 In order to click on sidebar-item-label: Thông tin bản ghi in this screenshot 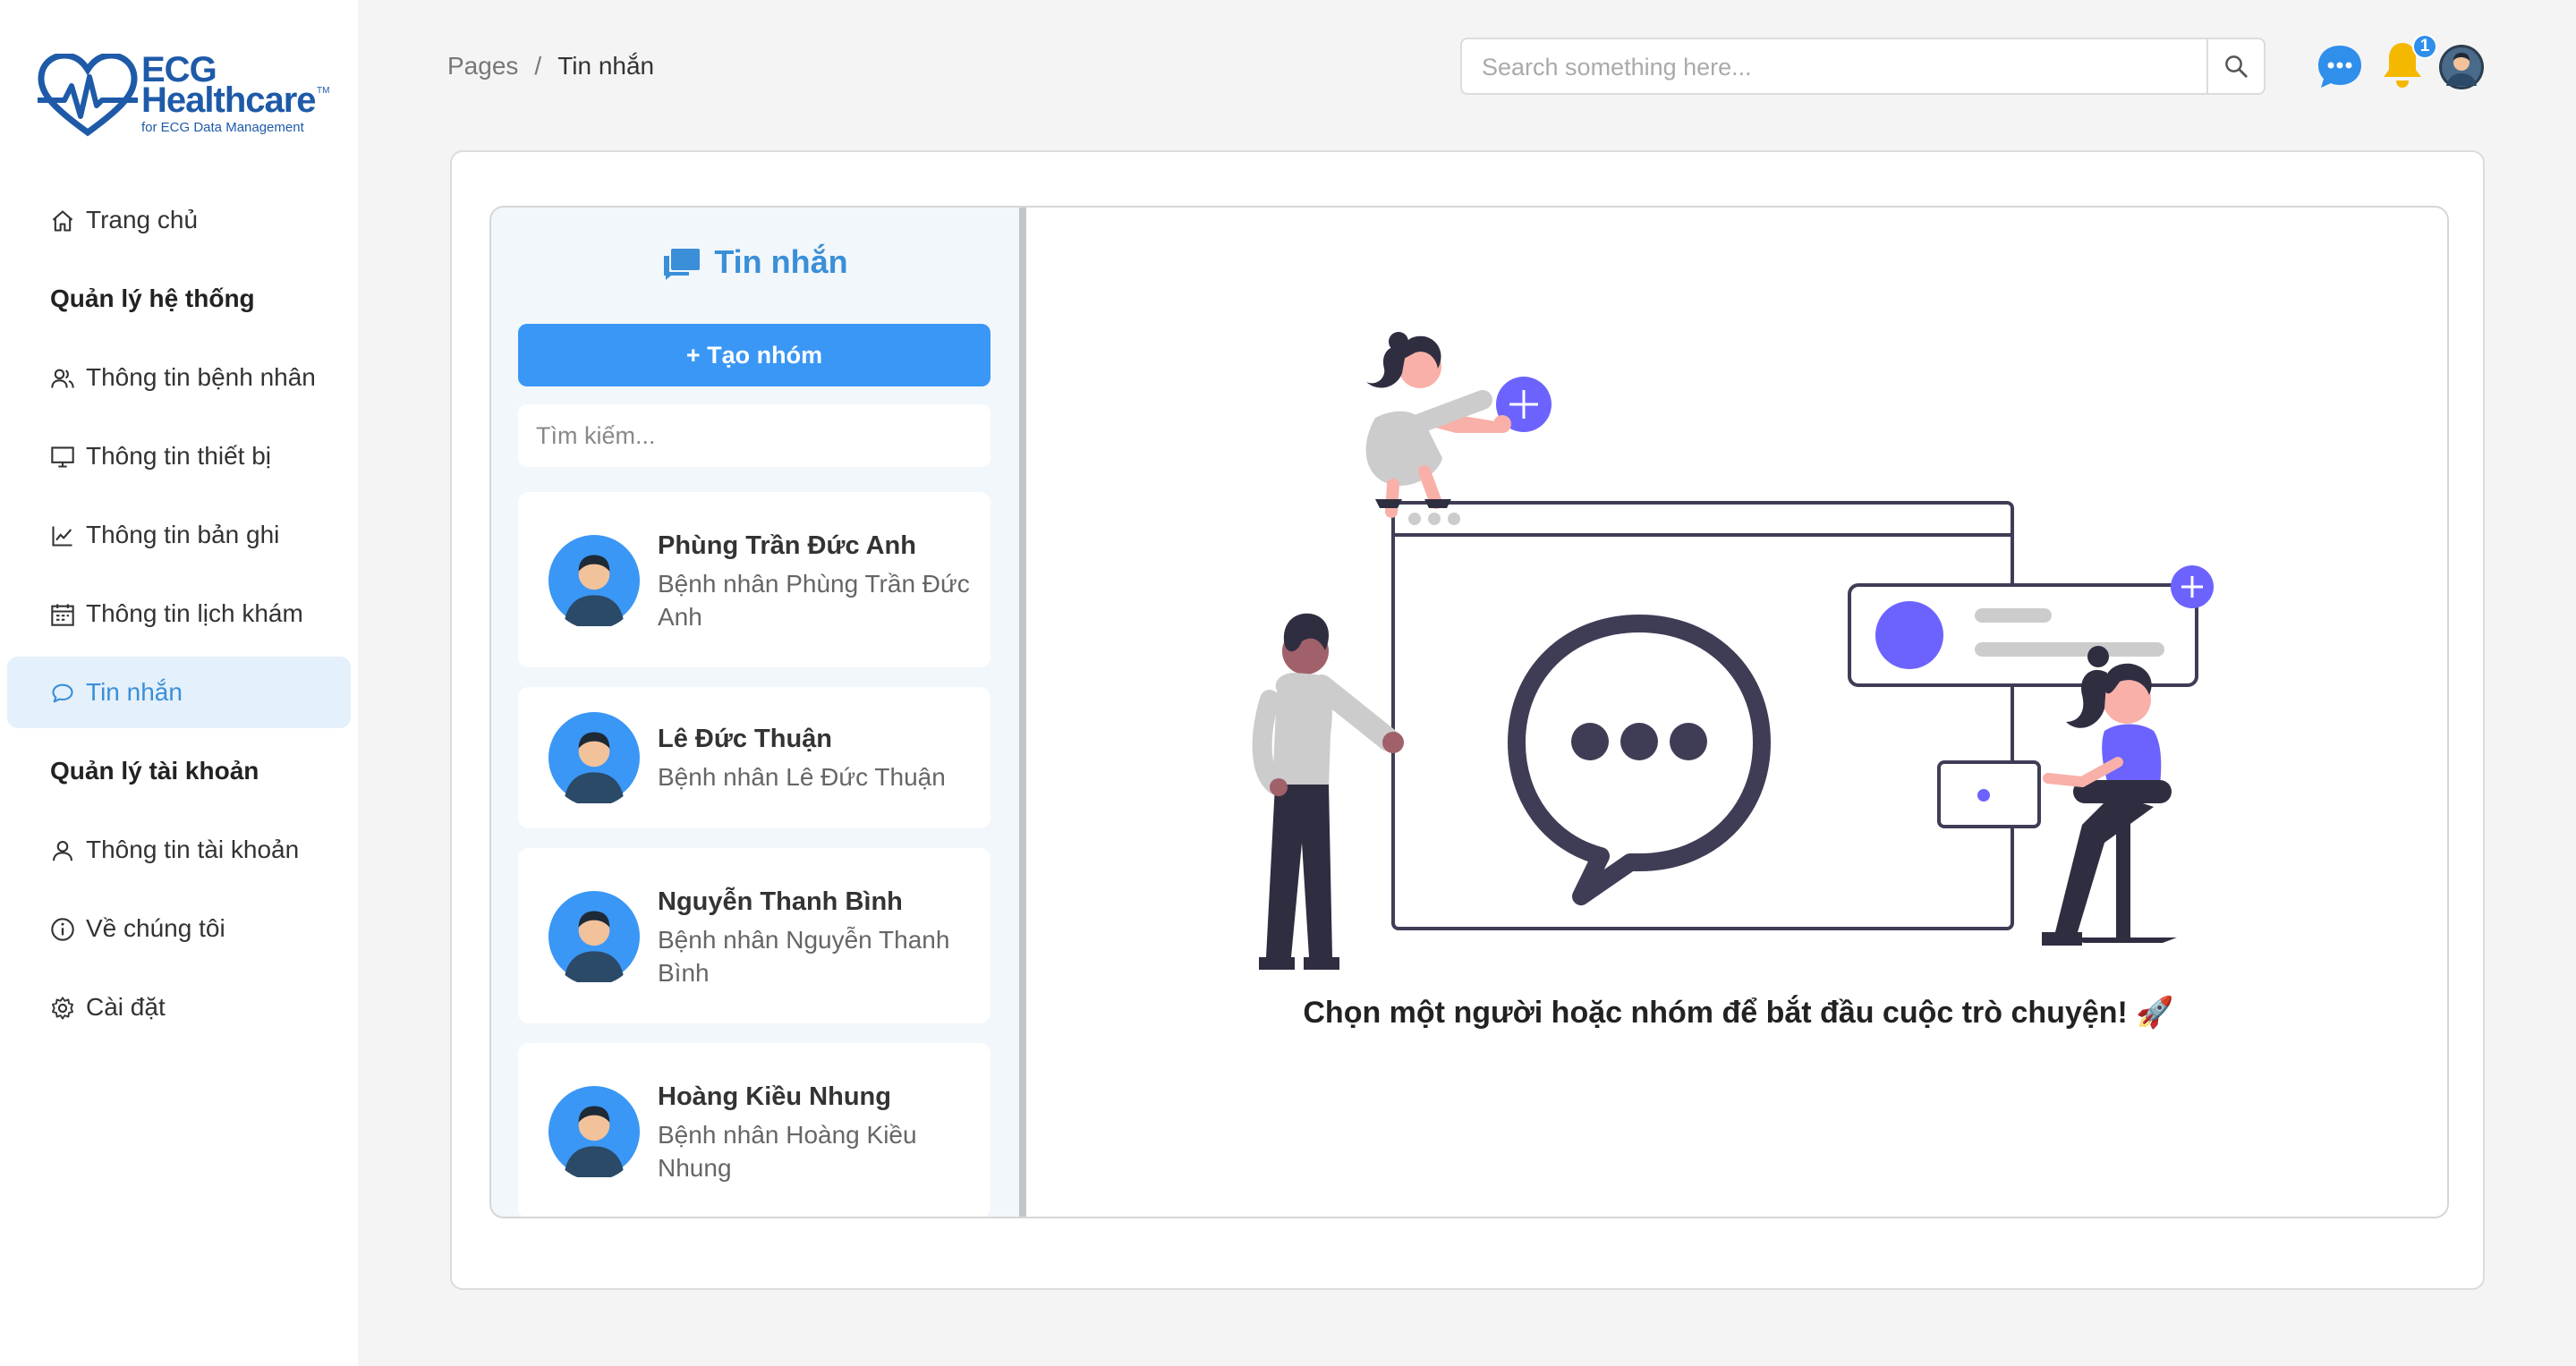, I will do `click(183, 534)`.